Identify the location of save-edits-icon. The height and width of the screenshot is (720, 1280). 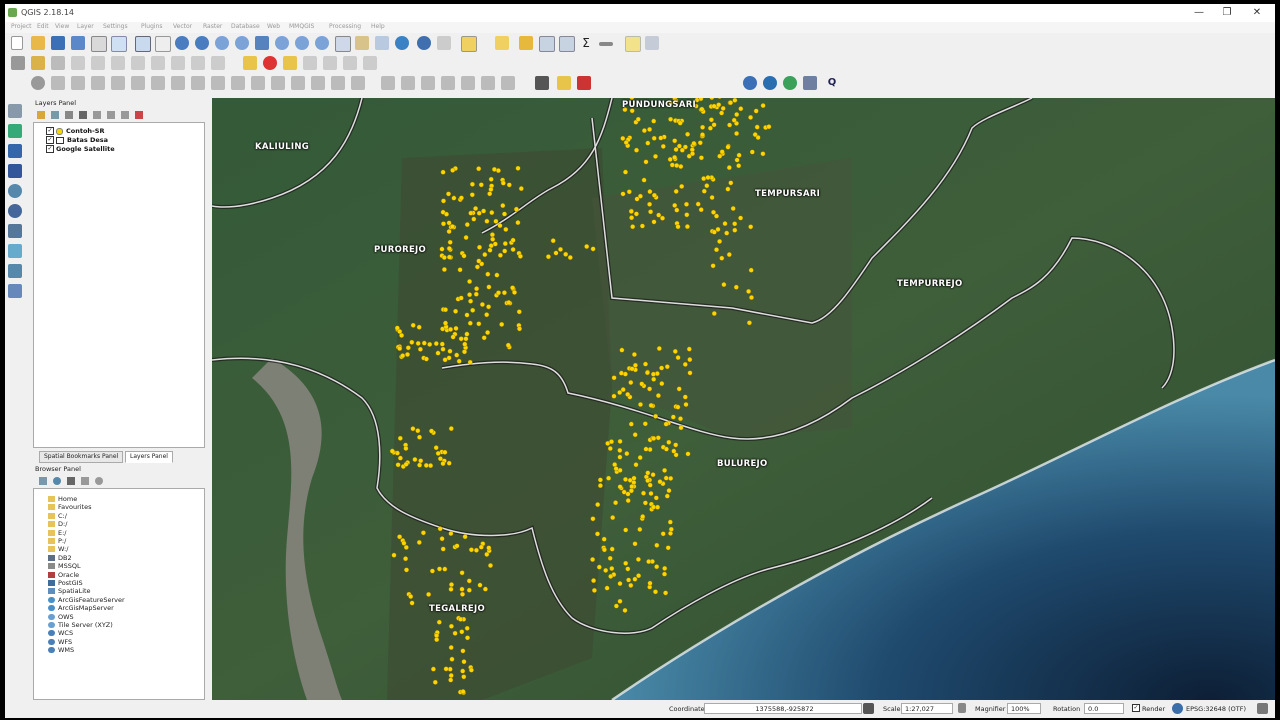
(58, 63).